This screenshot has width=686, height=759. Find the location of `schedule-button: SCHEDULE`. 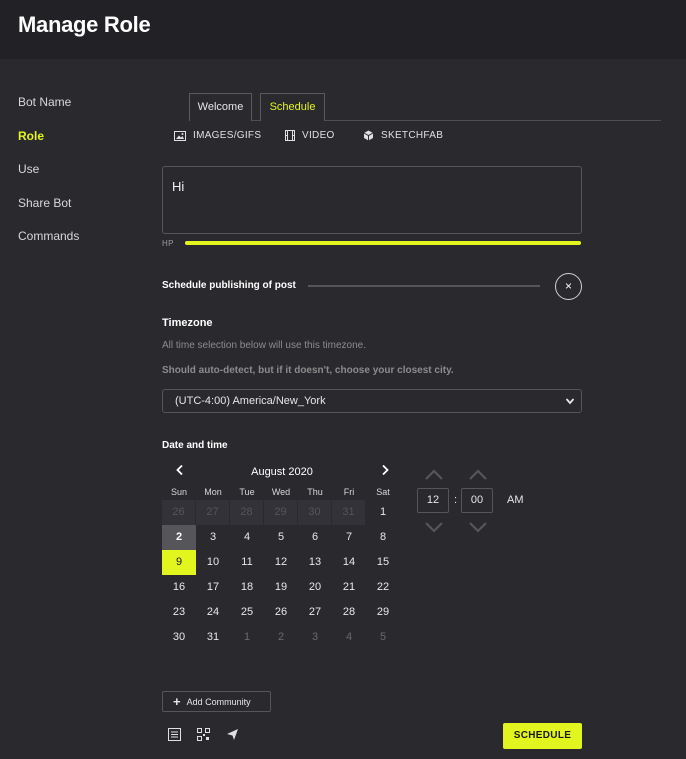

schedule-button: SCHEDULE is located at coordinates (542, 736).